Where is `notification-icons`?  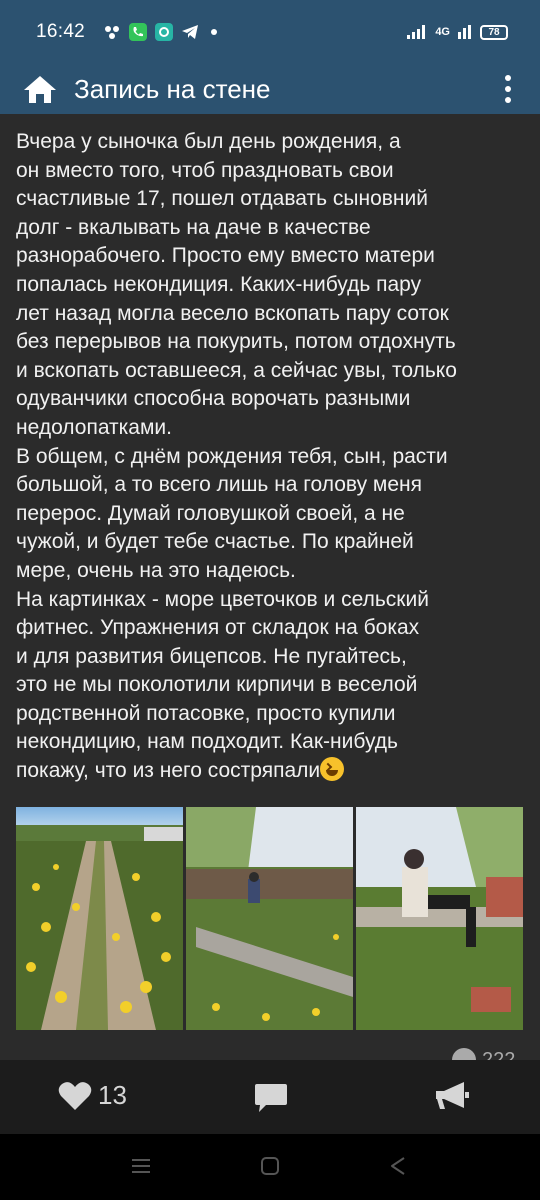
notification-icons is located at coordinates (160, 32).